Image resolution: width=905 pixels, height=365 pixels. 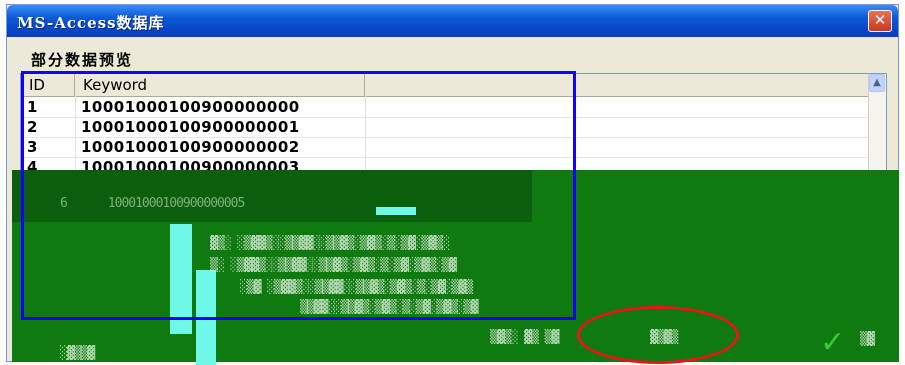 What do you see at coordinates (877, 83) in the screenshot?
I see `scroll-up-icon: ▲` at bounding box center [877, 83].